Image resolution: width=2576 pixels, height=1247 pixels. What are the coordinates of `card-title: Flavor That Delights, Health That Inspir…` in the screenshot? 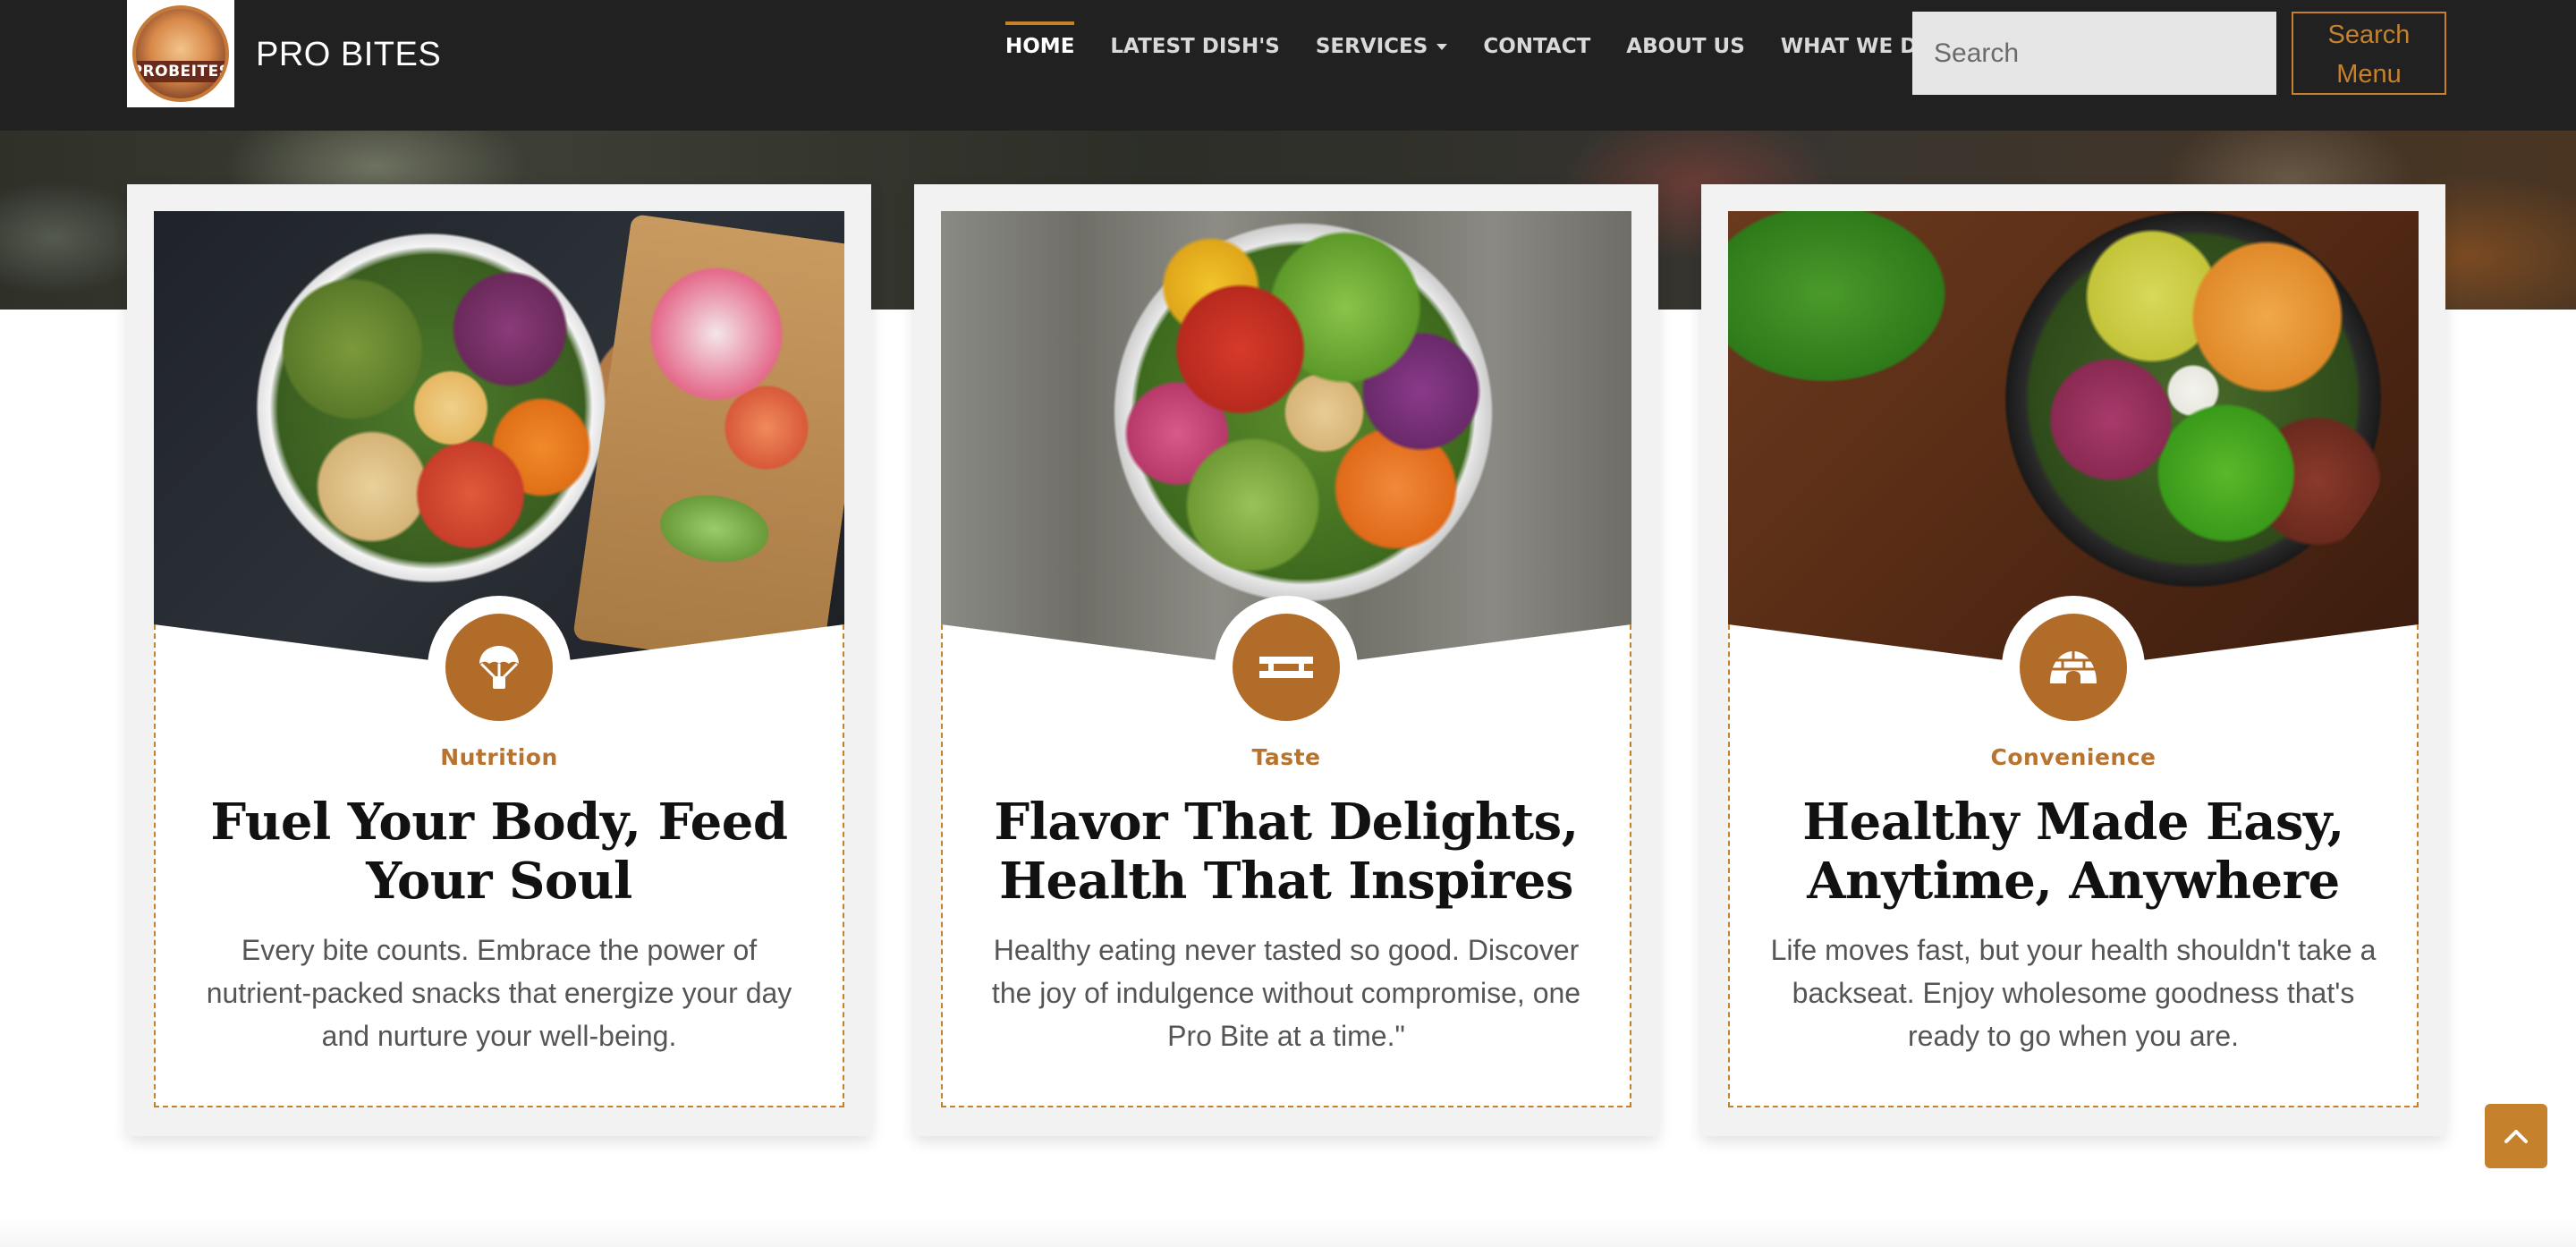 It's located at (1286, 852).